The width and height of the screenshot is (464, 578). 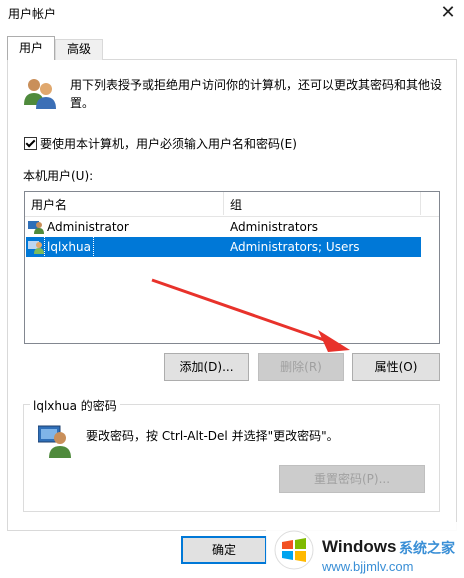 What do you see at coordinates (359, 546) in the screenshot?
I see `watermark-brand: Windows` at bounding box center [359, 546].